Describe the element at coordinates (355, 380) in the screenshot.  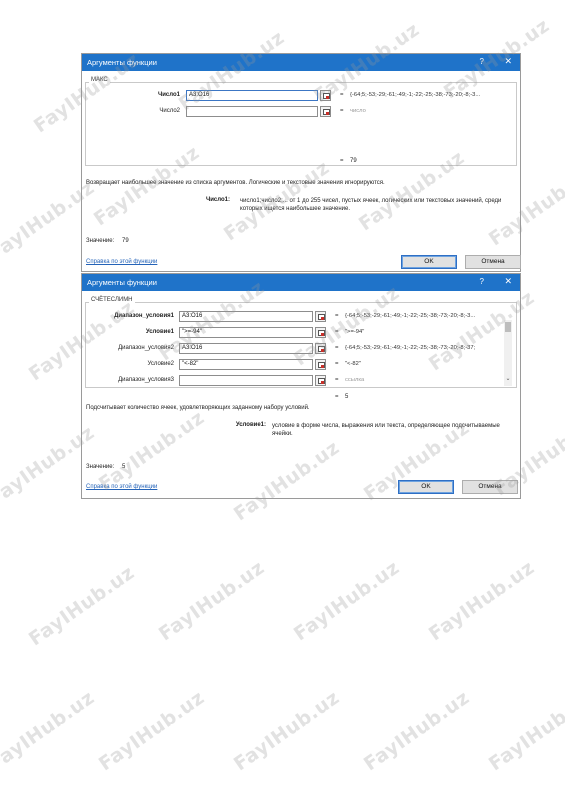
I see `arg-result-criteria-range3: ссылка` at that location.